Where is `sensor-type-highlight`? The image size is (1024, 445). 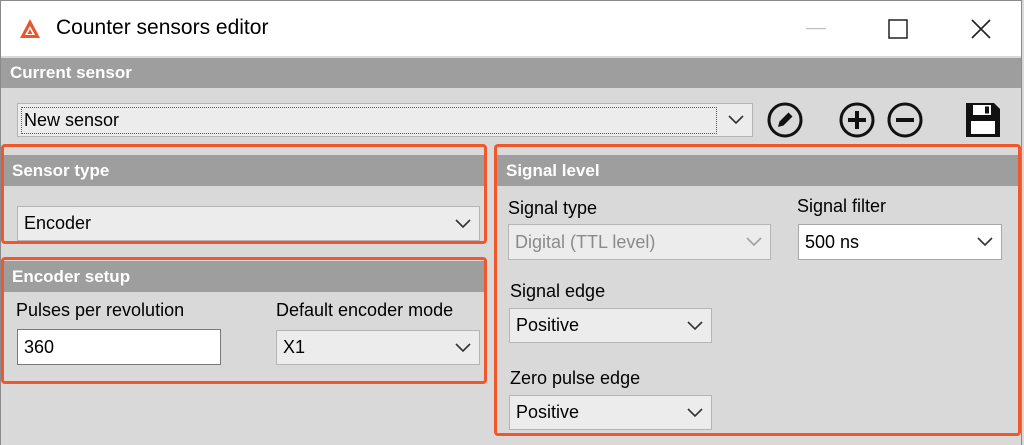
sensor-type-highlight is located at coordinates (244, 194).